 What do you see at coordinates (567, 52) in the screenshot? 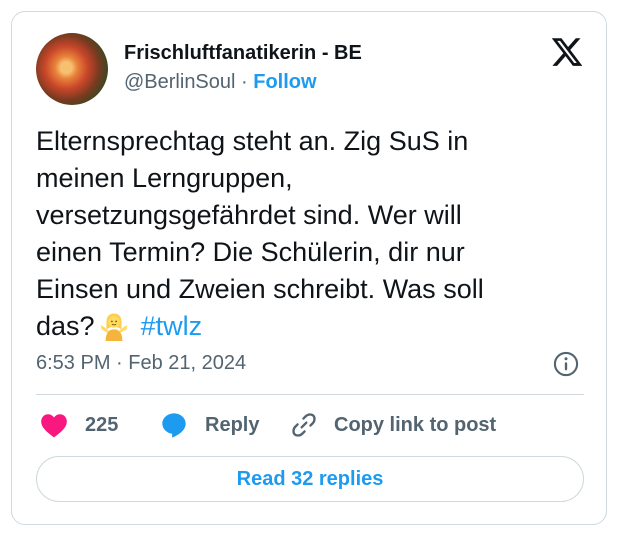
I see `x-logo-icon` at bounding box center [567, 52].